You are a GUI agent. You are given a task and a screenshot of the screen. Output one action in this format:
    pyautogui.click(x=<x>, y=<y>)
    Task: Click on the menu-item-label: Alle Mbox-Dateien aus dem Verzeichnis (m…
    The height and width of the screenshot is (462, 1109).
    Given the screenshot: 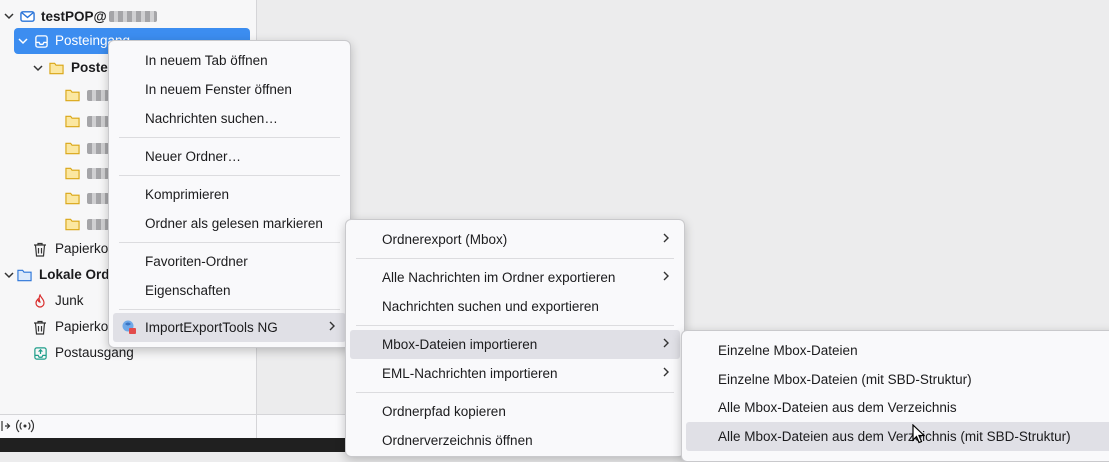 What is the action you would take?
    pyautogui.click(x=894, y=436)
    